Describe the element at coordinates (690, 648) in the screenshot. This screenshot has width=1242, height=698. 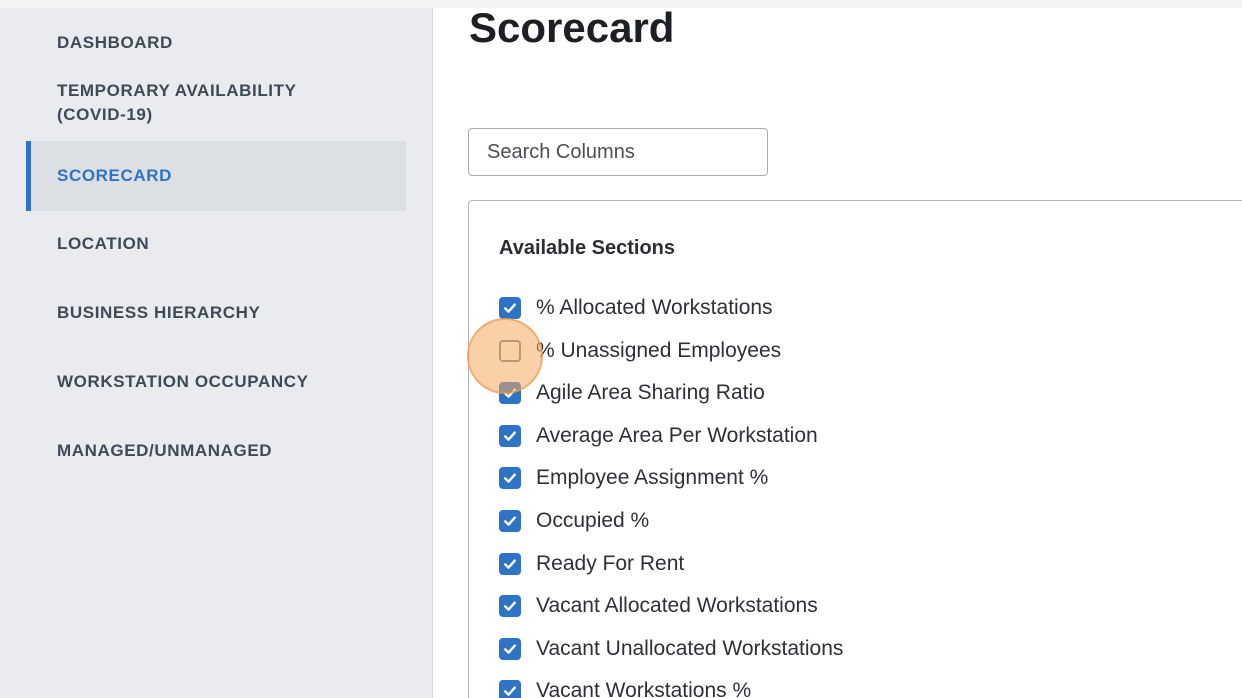
I see `section-option-label: Vacant Unallocated Workstations` at that location.